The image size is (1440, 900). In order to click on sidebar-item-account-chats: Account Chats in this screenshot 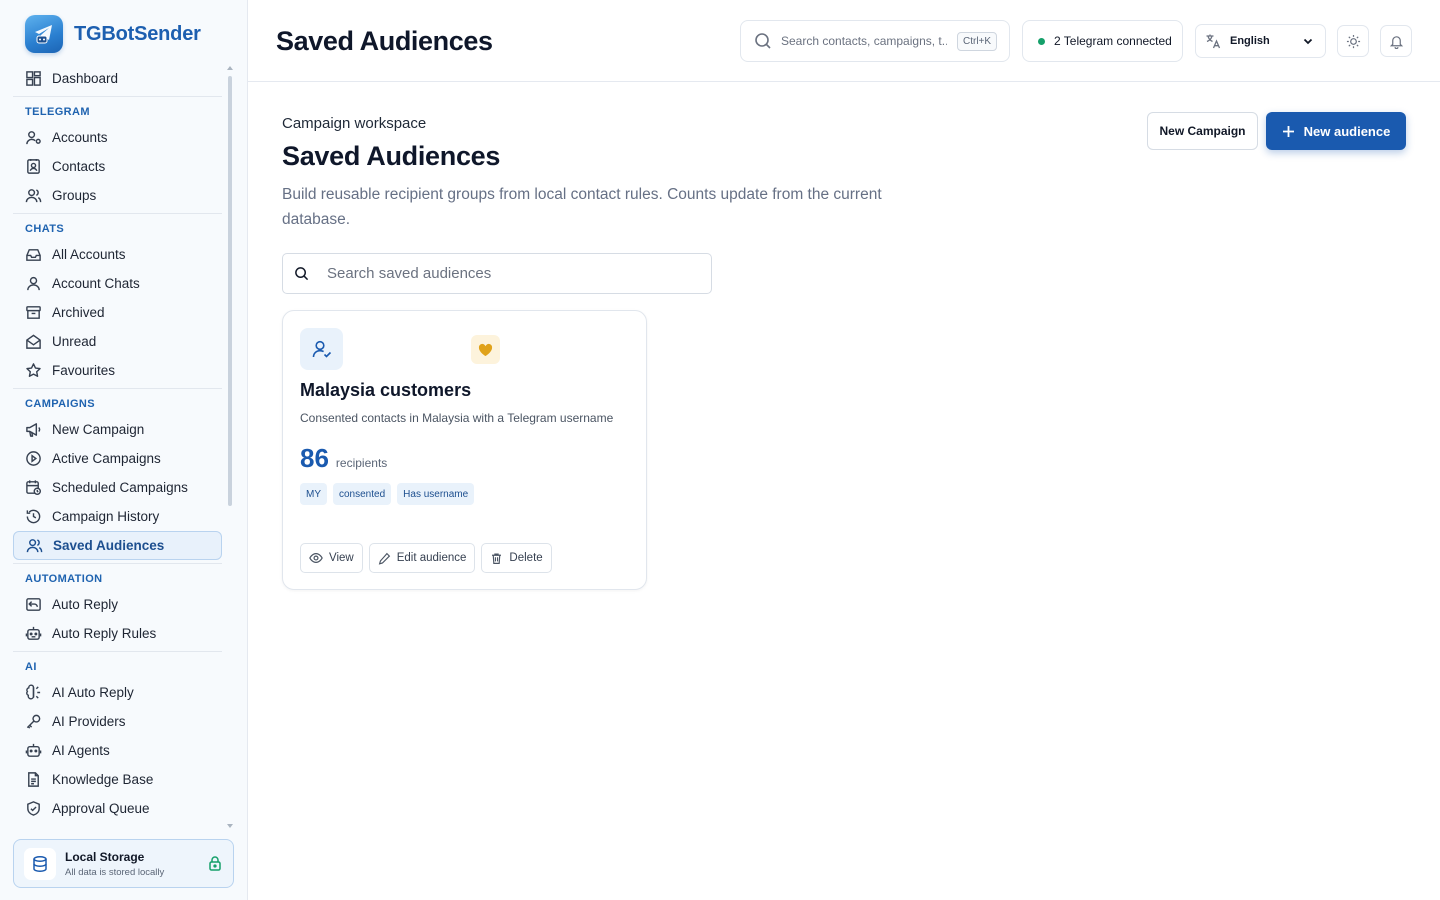, I will do `click(117, 283)`.